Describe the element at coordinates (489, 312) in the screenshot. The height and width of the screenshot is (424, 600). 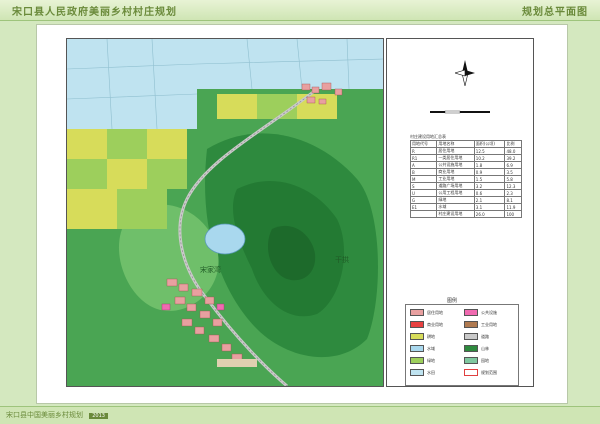
I see `legend-label: 公共设施` at that location.